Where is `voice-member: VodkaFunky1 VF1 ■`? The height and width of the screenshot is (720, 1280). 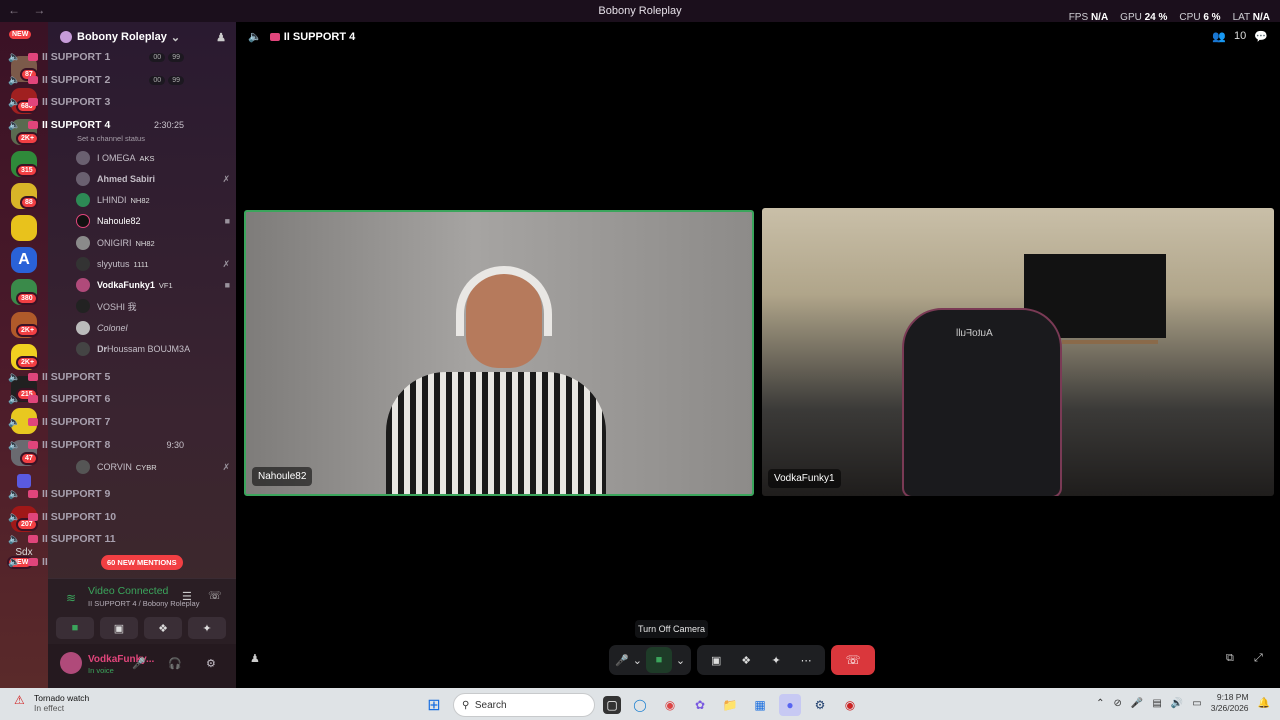
voice-member: VodkaFunky1 VF1 ■ is located at coordinates (153, 285).